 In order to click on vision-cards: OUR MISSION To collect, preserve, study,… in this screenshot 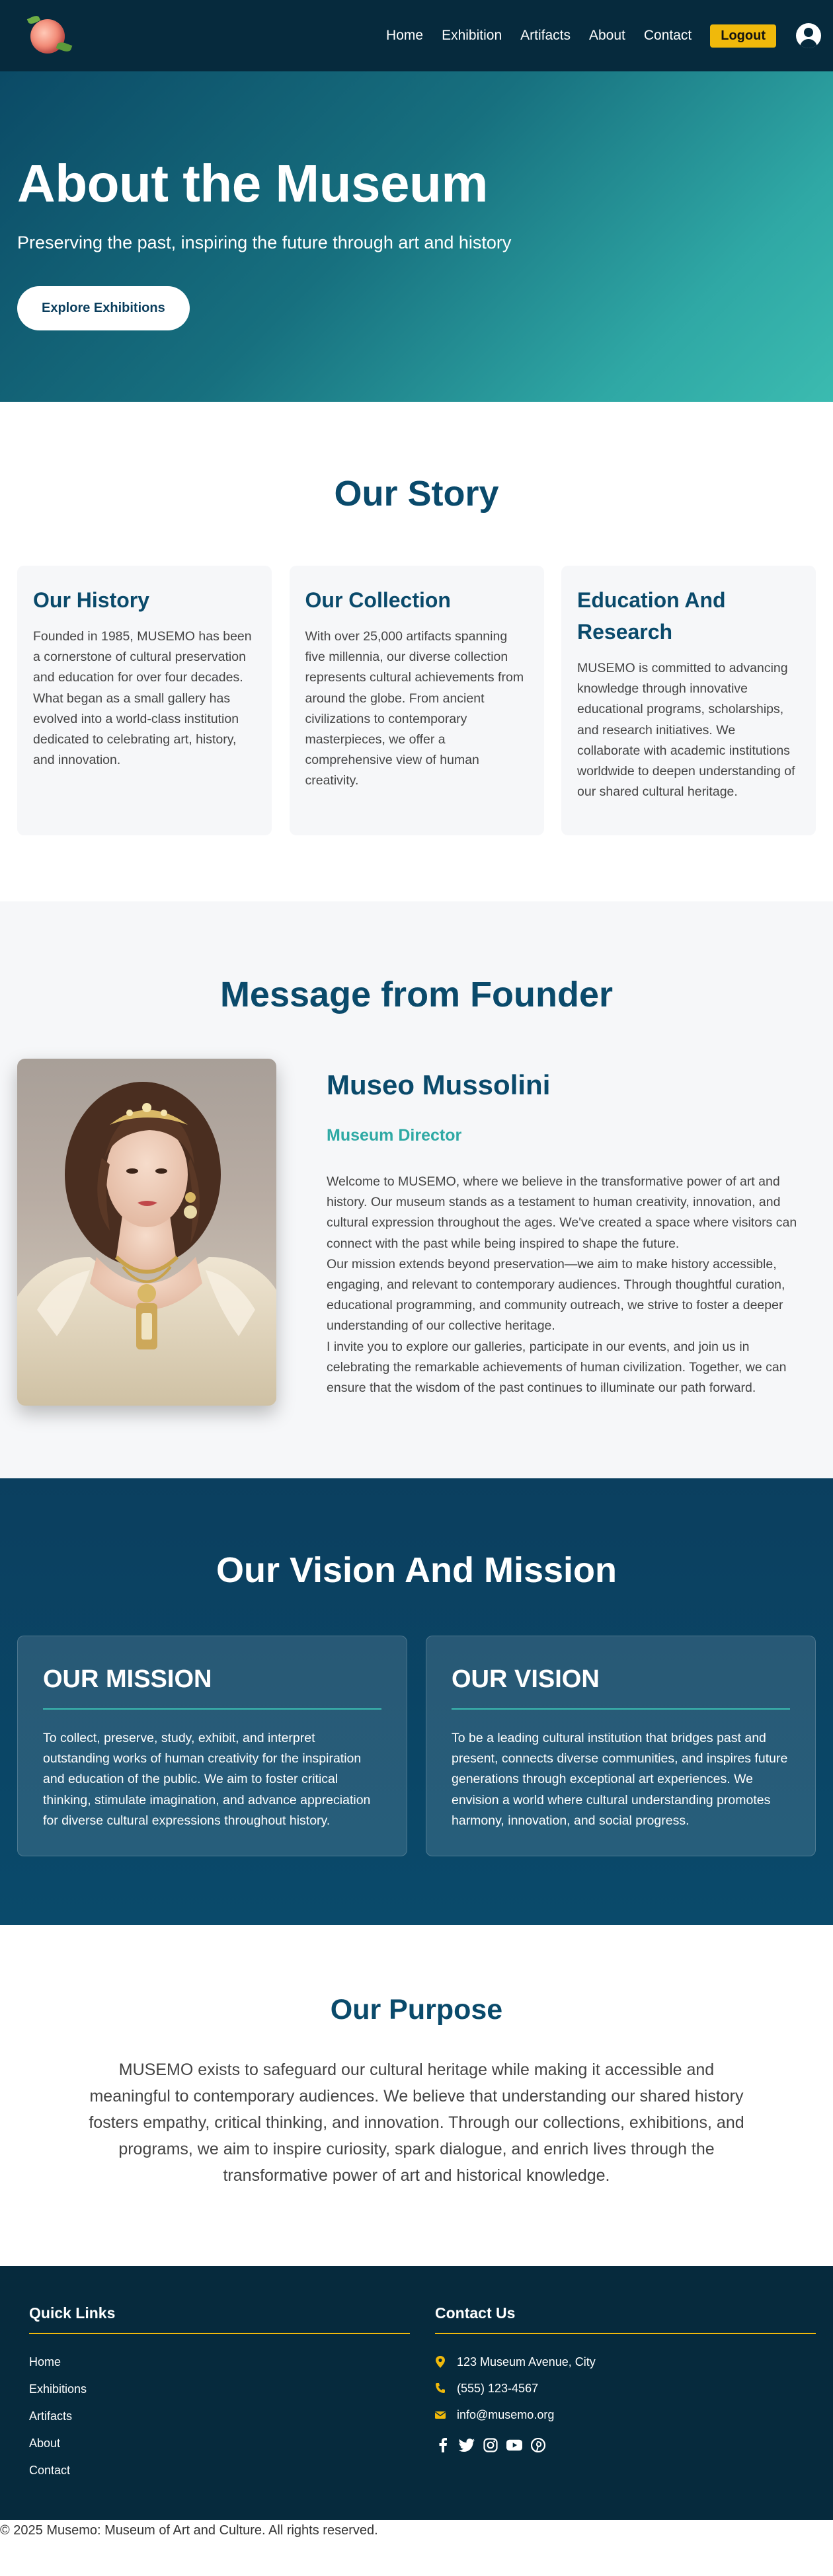, I will do `click(416, 1746)`.